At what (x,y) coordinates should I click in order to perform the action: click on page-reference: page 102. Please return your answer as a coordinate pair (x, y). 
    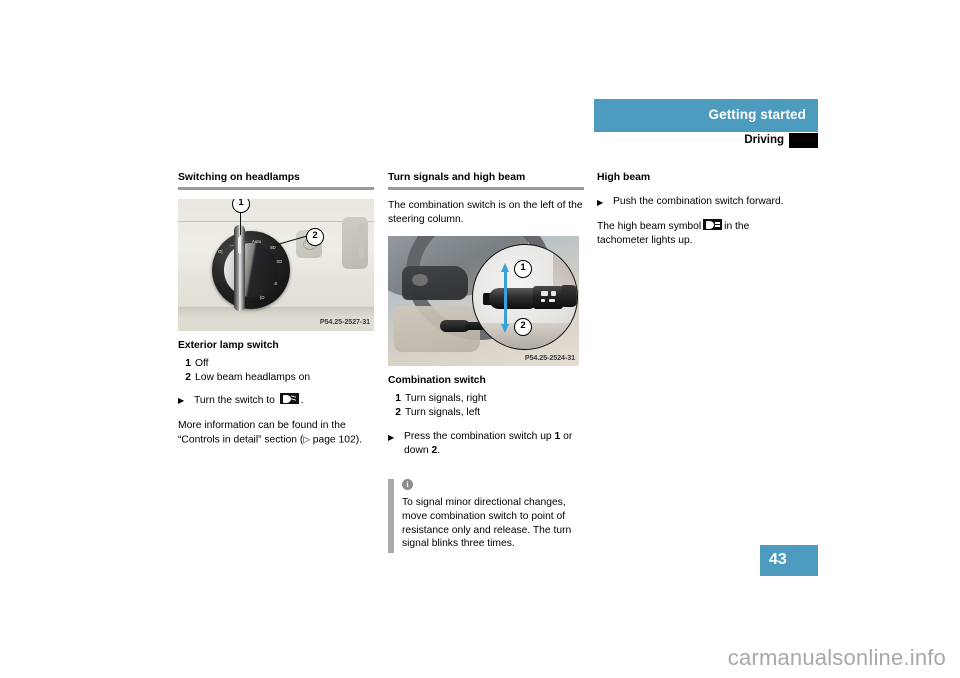
    Looking at the image, I should click on (334, 439).